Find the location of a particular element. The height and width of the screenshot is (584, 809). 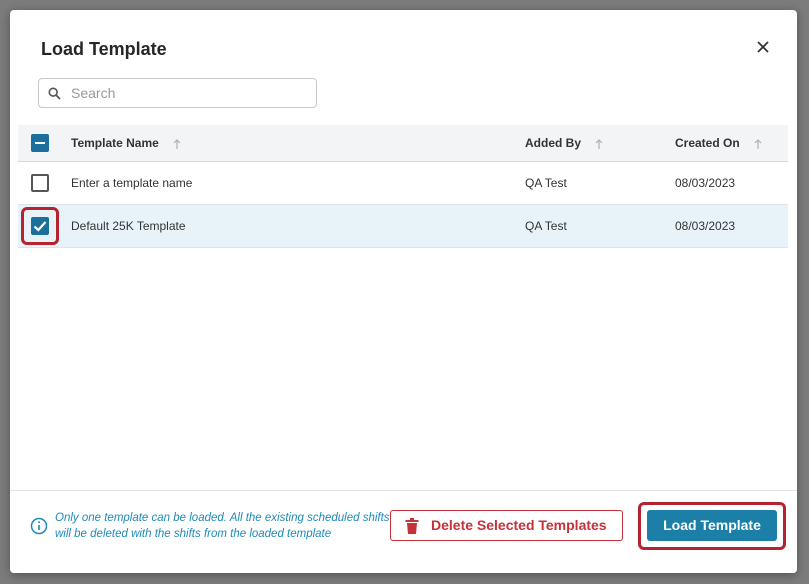

dialog-title: Load Template is located at coordinates (104, 49).